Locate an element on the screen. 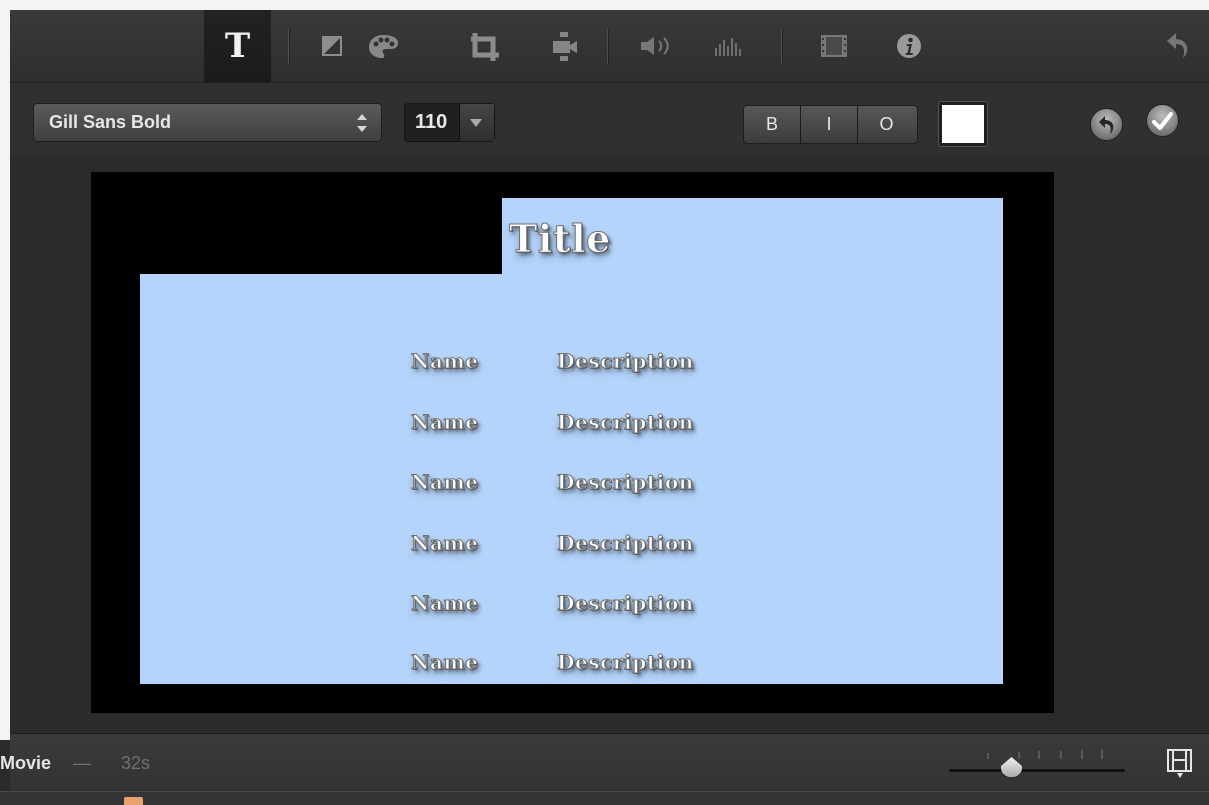 This screenshot has height=805, width=1209. speed-button is located at coordinates (834, 46).